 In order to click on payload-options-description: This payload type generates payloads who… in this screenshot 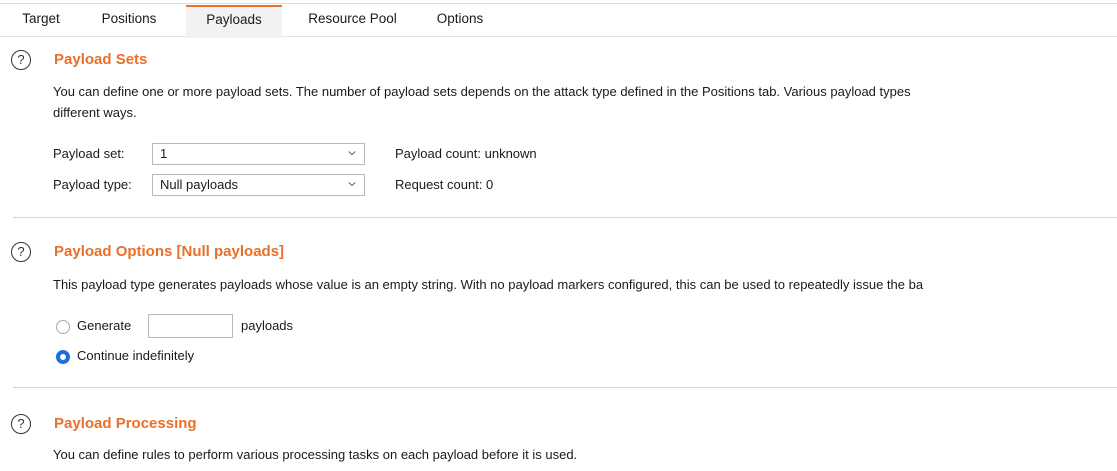, I will do `click(488, 284)`.